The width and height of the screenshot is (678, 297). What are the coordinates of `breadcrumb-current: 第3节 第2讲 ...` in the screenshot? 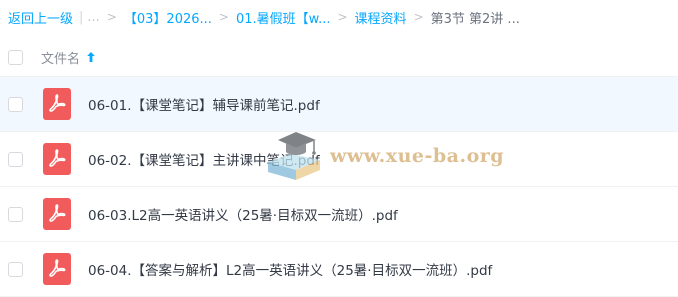 It's located at (475, 19).